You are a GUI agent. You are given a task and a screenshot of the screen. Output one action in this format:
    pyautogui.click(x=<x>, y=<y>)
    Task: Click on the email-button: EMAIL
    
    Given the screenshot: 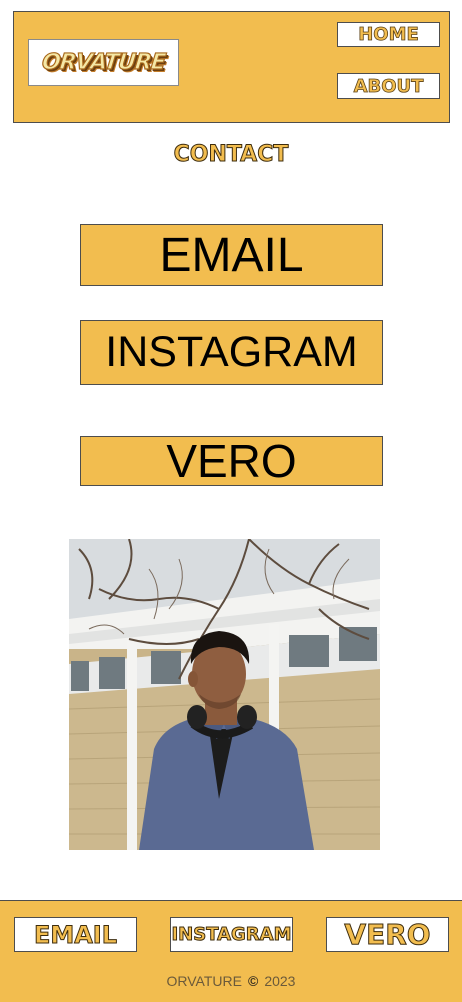 What is the action you would take?
    pyautogui.click(x=231, y=255)
    